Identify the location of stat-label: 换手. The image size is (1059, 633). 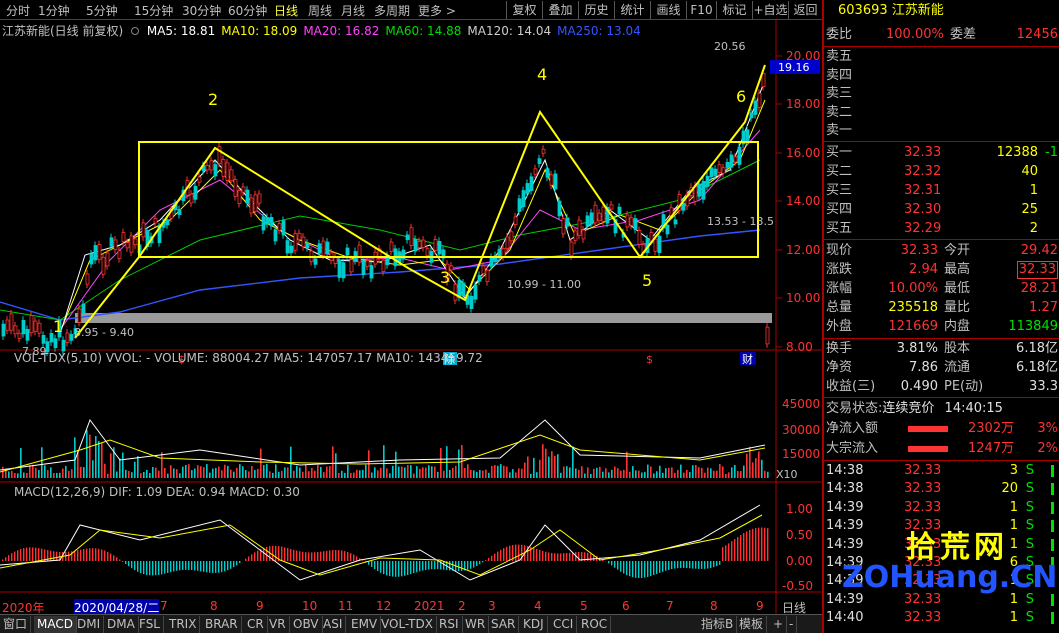
(839, 348).